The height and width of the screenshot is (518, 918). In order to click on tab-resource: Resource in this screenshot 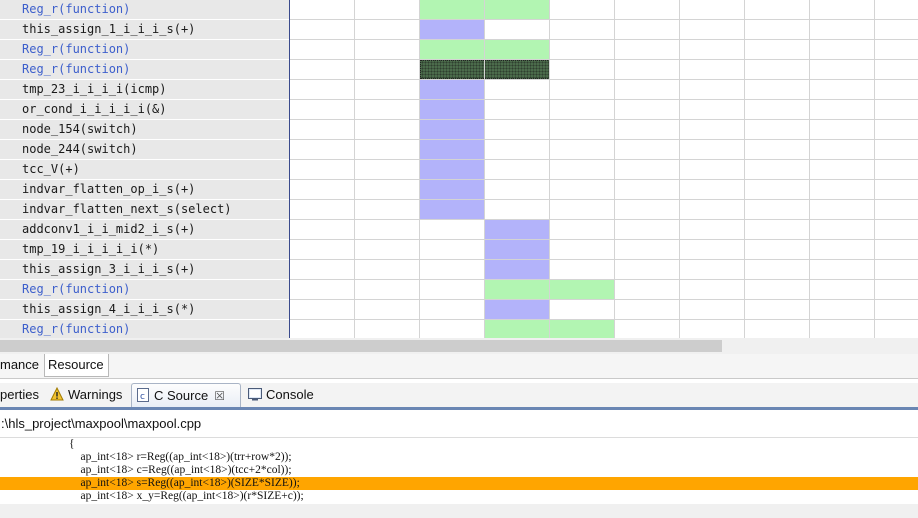, I will do `click(76, 365)`.